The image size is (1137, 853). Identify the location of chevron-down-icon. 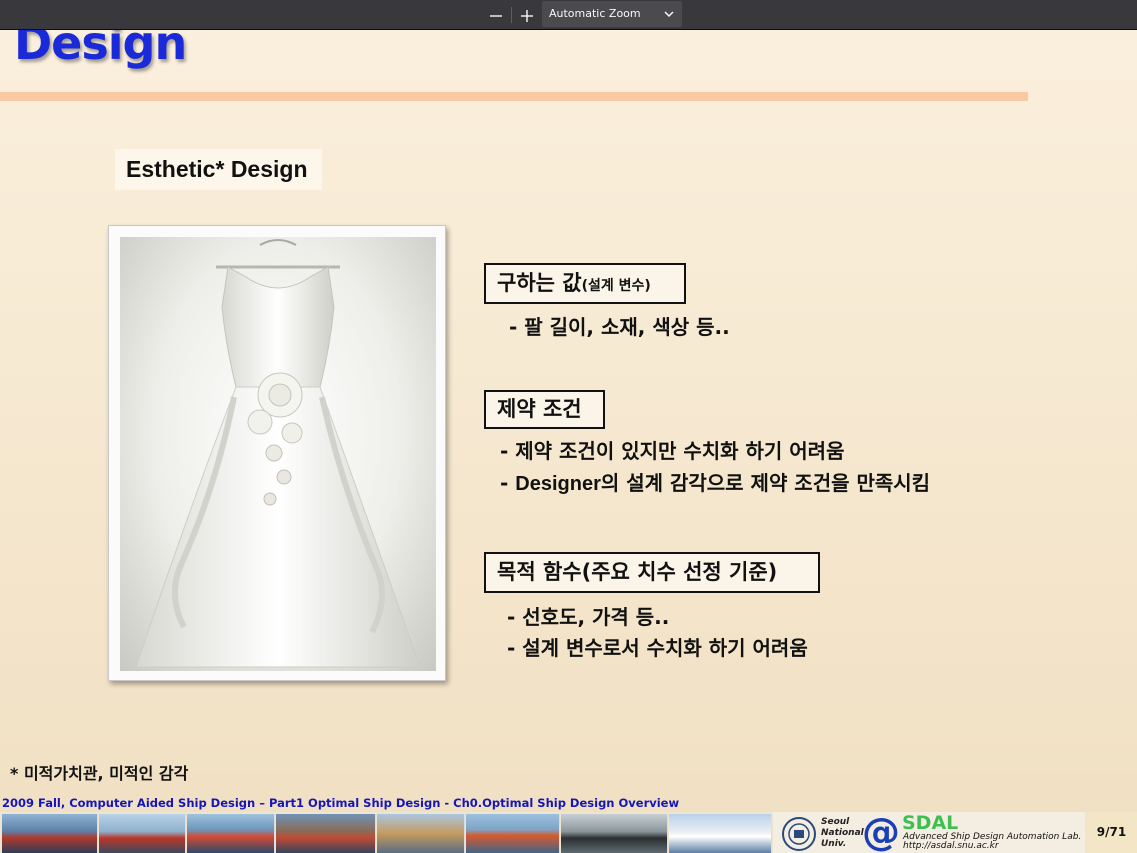
(669, 14).